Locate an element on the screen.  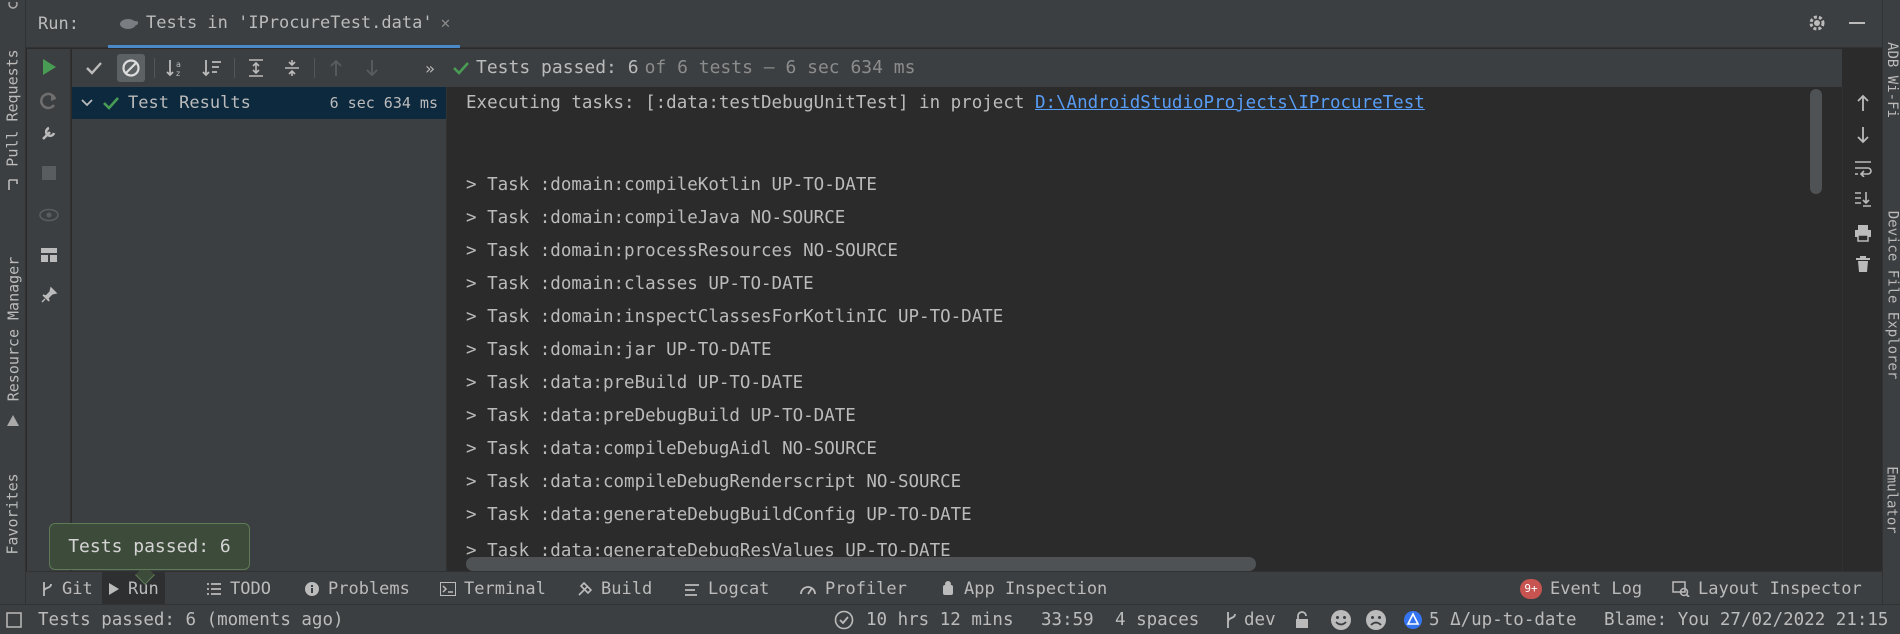
arrow-up-icon is located at coordinates (1863, 103).